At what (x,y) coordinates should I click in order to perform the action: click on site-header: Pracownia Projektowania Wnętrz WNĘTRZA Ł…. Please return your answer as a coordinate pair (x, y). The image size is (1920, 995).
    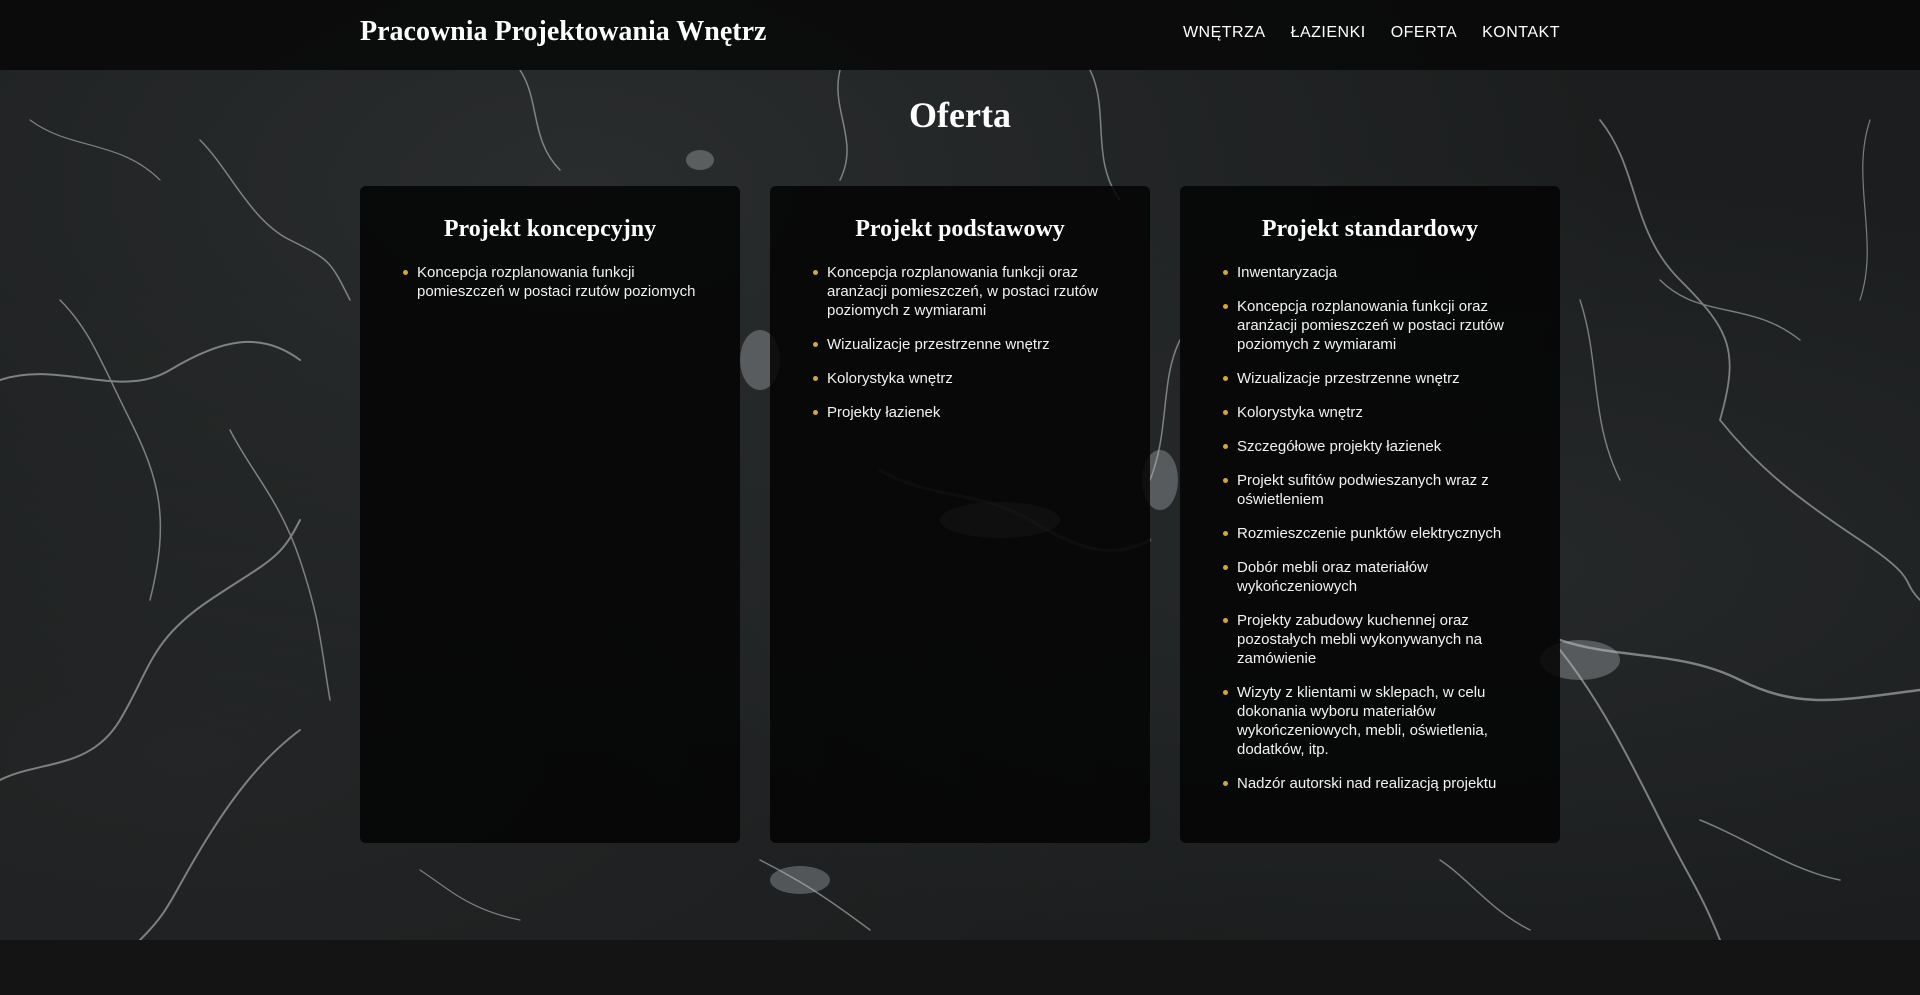
    Looking at the image, I should click on (960, 35).